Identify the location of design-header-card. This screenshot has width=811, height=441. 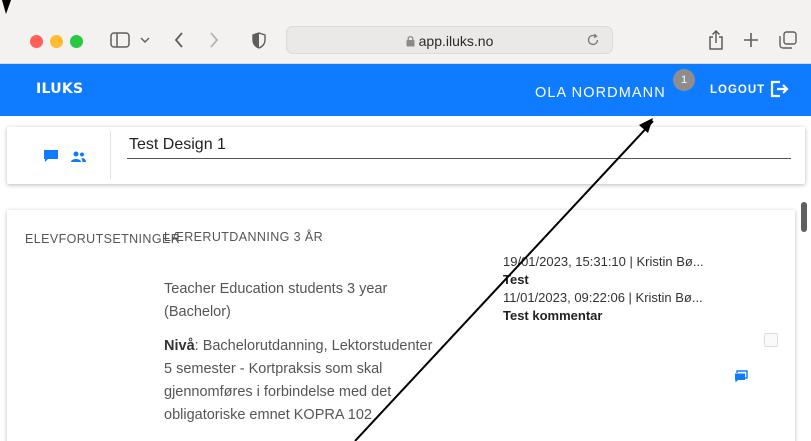
(406, 155).